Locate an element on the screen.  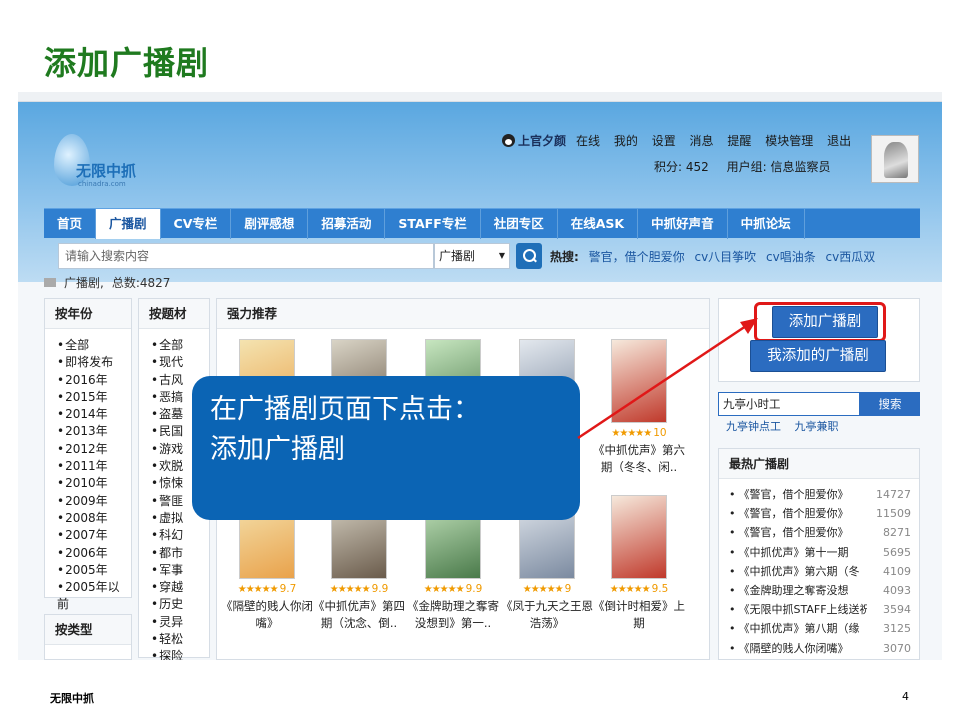
year-filter-item: 2016年 is located at coordinates (94, 380).